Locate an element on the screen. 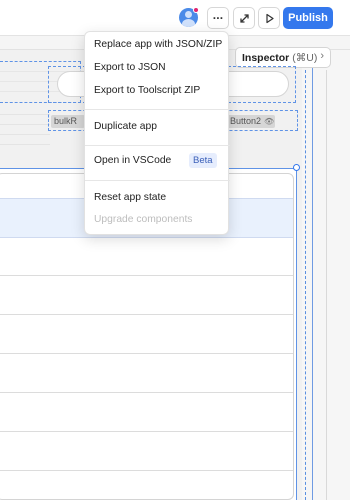 The height and width of the screenshot is (500, 350). beta-badge: Beta is located at coordinates (203, 160).